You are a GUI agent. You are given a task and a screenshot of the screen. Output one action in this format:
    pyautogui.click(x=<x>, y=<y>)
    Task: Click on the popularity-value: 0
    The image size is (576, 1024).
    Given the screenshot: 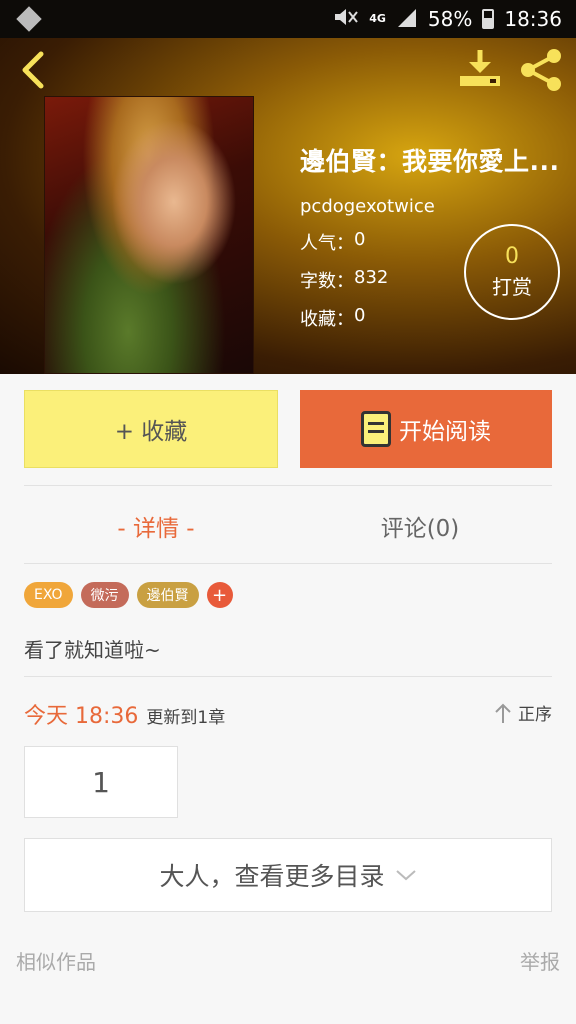 What is the action you would take?
    pyautogui.click(x=360, y=239)
    